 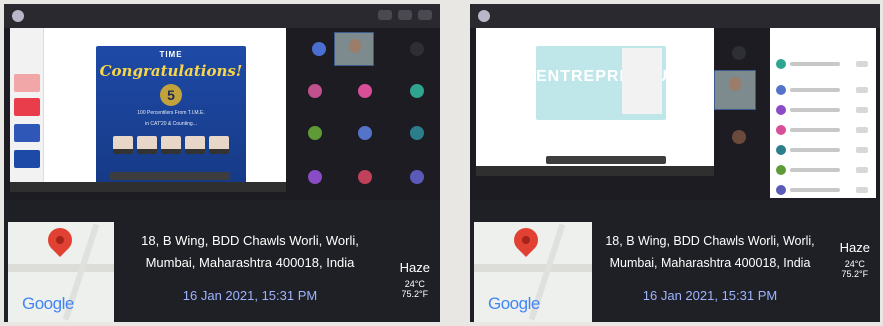 I want to click on slide-headline: Congratulations!, so click(x=171, y=71).